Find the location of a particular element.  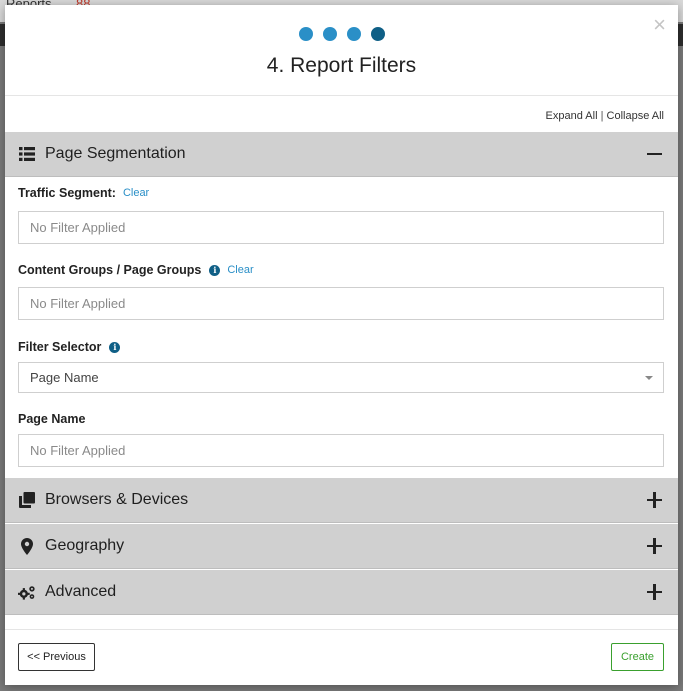

filter-selector-dropdown: Page Name is located at coordinates (341, 377).